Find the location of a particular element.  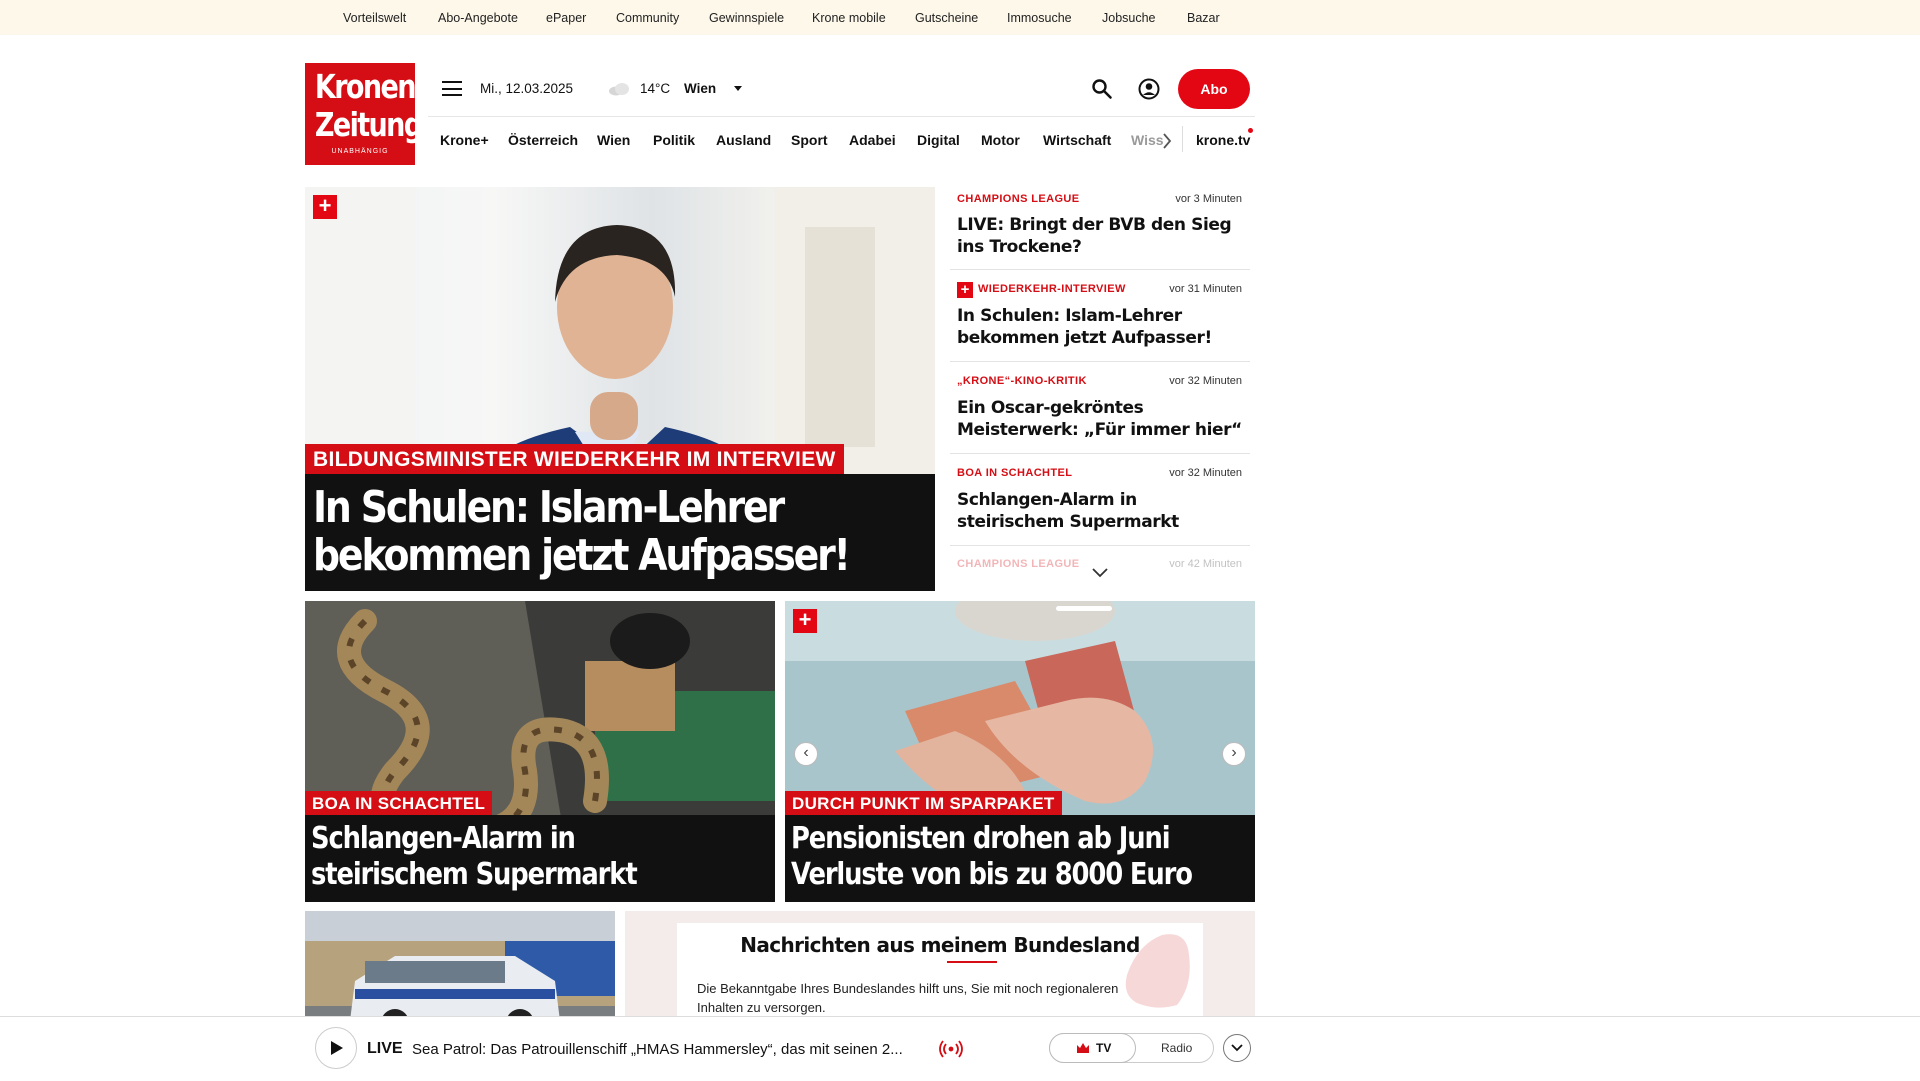

cloud-icon is located at coordinates (619, 89).